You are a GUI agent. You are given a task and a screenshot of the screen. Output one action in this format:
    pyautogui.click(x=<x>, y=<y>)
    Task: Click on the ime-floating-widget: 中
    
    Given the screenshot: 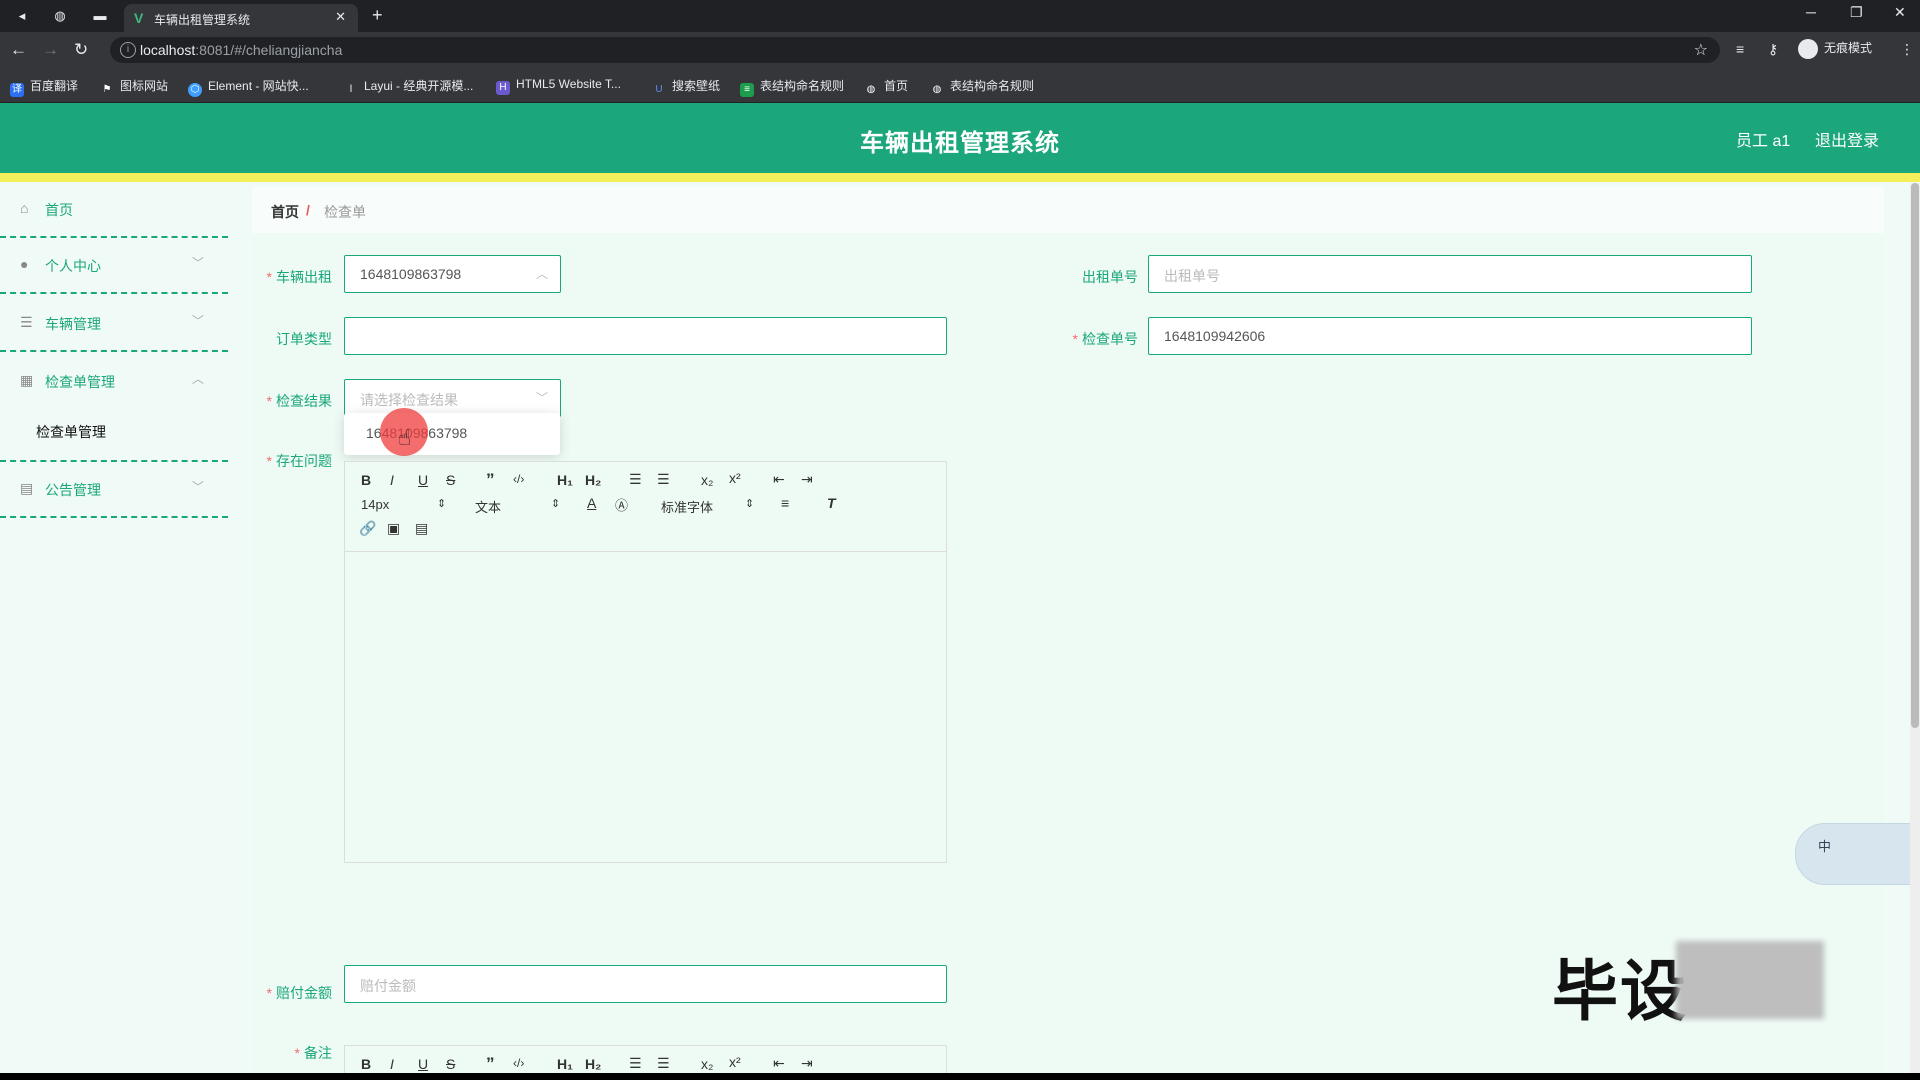 What is the action you would take?
    pyautogui.click(x=1857, y=854)
    